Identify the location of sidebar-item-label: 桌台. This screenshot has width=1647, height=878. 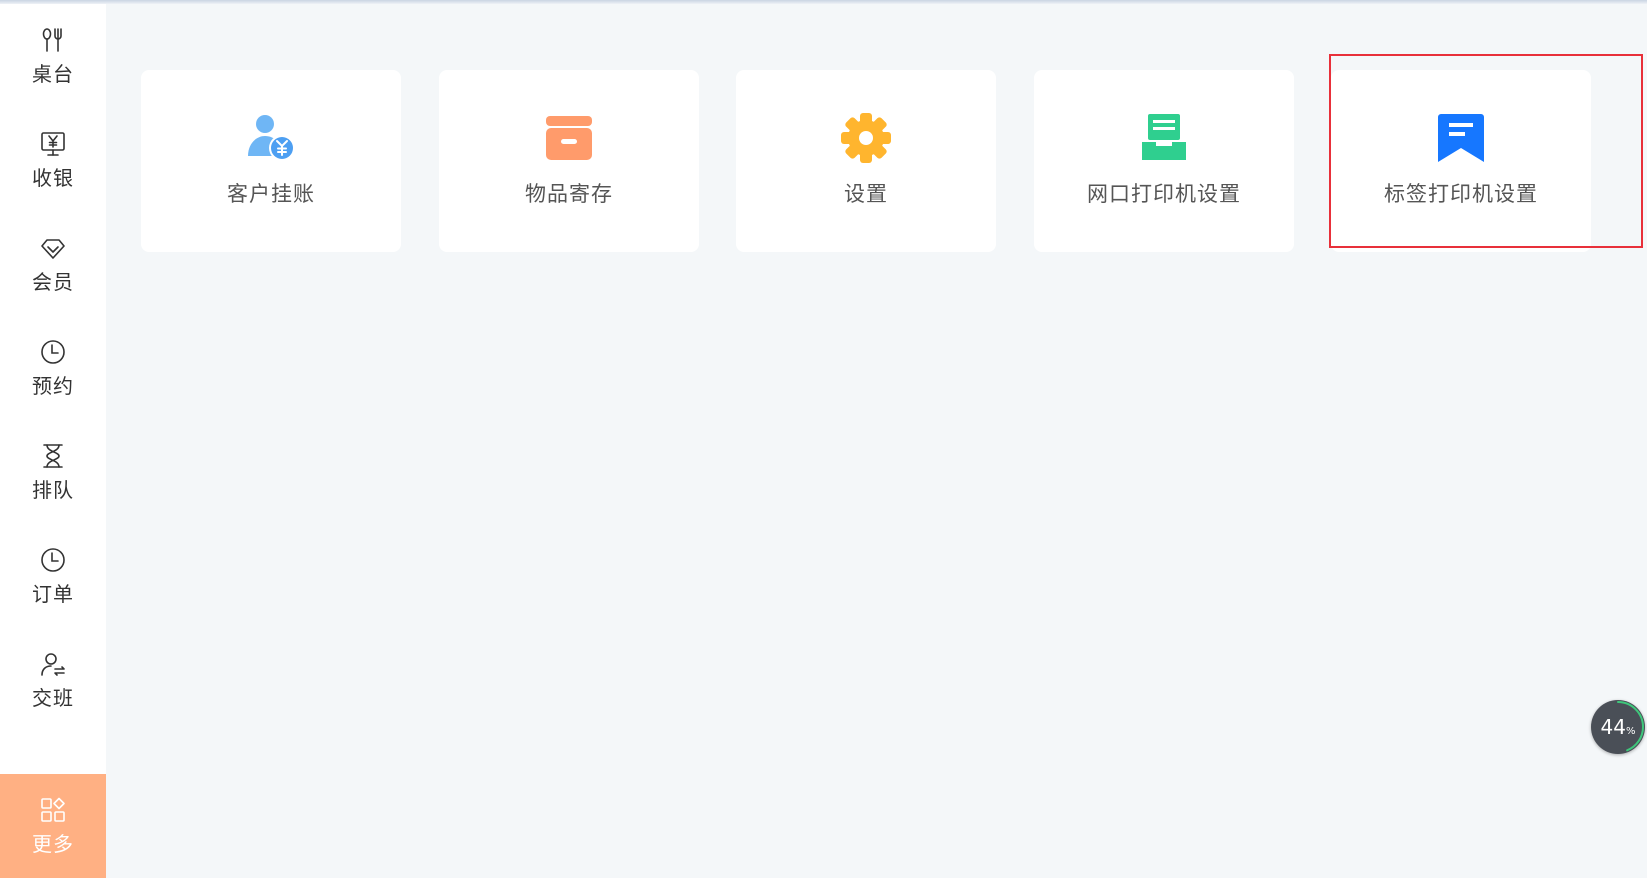
(53, 73).